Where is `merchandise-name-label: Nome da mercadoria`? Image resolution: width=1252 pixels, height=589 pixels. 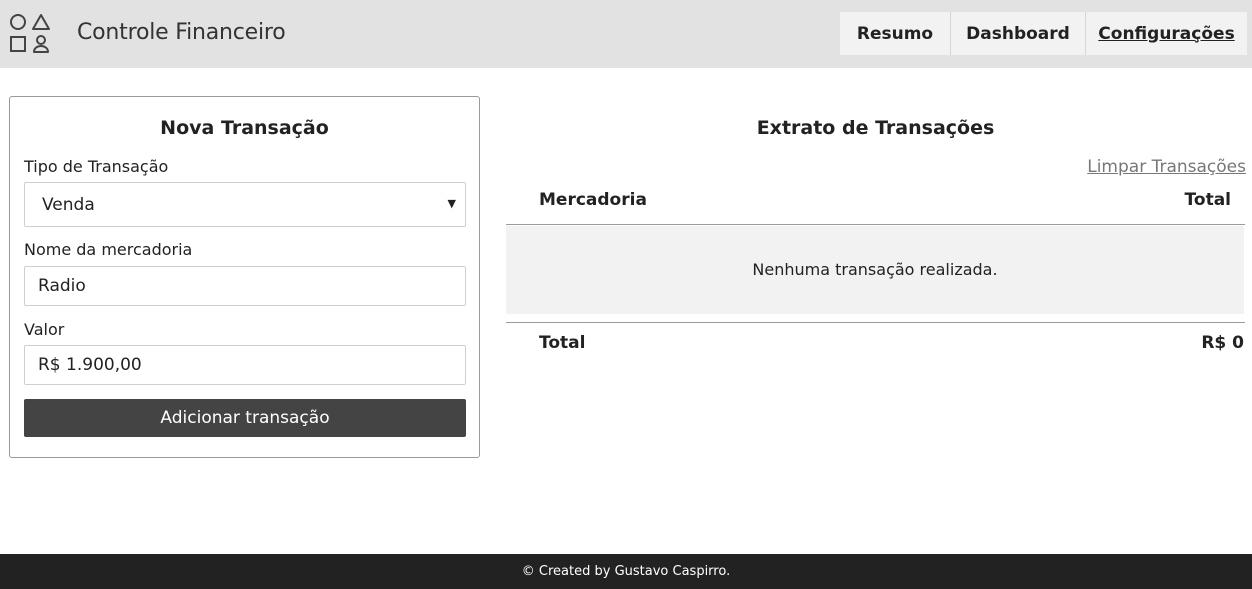
merchandise-name-label: Nome da mercadoria is located at coordinates (108, 249).